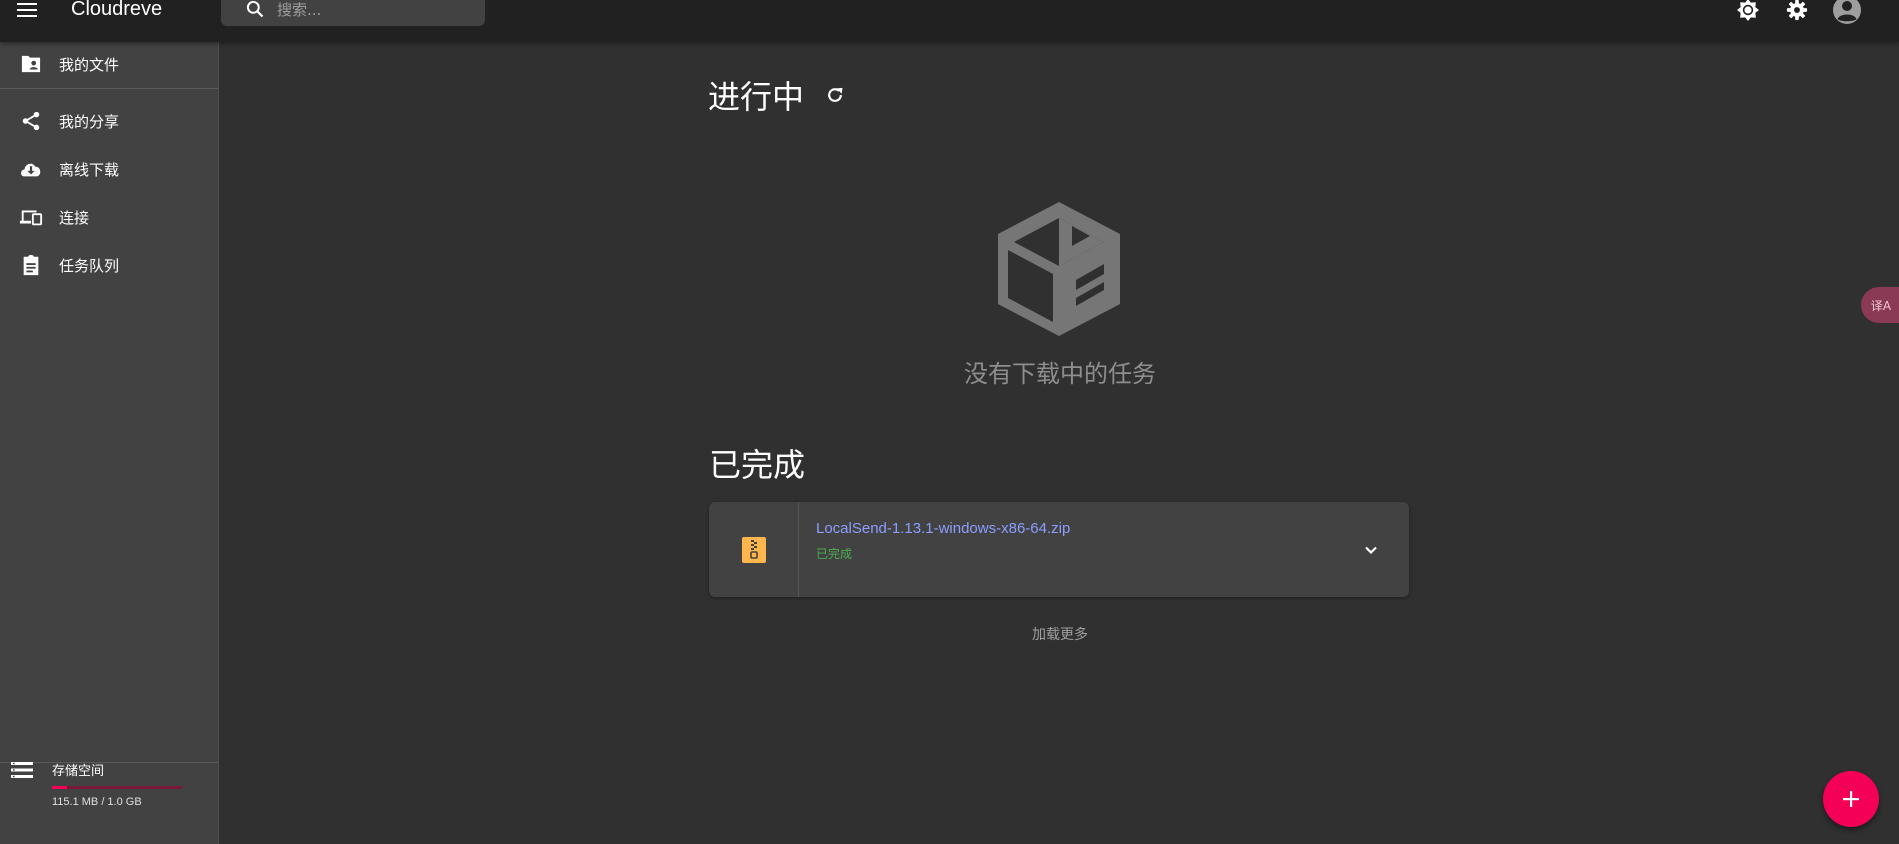  What do you see at coordinates (109, 217) in the screenshot?
I see `sidebar-item-connections: 连接` at bounding box center [109, 217].